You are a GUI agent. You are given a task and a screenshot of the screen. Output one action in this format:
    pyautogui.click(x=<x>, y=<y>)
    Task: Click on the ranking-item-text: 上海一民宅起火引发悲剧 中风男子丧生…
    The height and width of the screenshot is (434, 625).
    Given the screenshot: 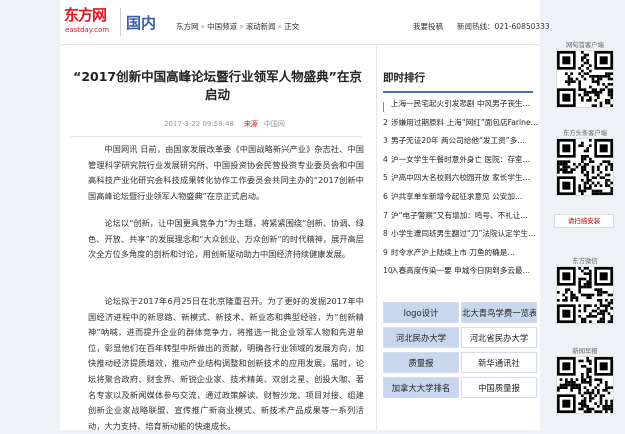 What is the action you would take?
    pyautogui.click(x=460, y=103)
    